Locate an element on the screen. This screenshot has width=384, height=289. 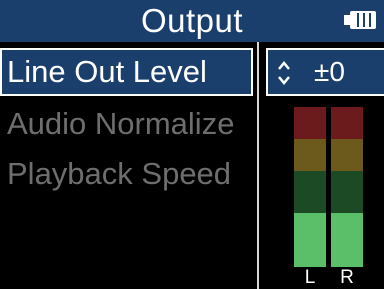
title-bar: Output is located at coordinates (192, 21).